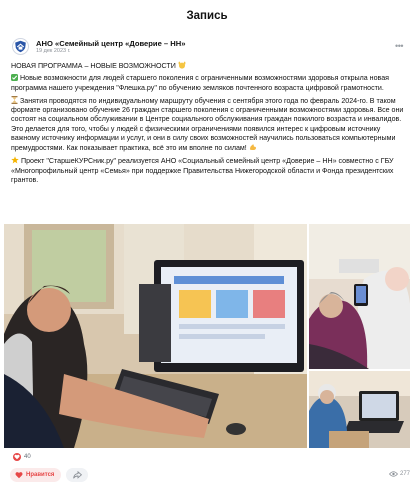 This screenshot has width=414, height=485. Describe the element at coordinates (110, 51) in the screenshot. I see `post-date: 19 дек 2023 г.` at that location.